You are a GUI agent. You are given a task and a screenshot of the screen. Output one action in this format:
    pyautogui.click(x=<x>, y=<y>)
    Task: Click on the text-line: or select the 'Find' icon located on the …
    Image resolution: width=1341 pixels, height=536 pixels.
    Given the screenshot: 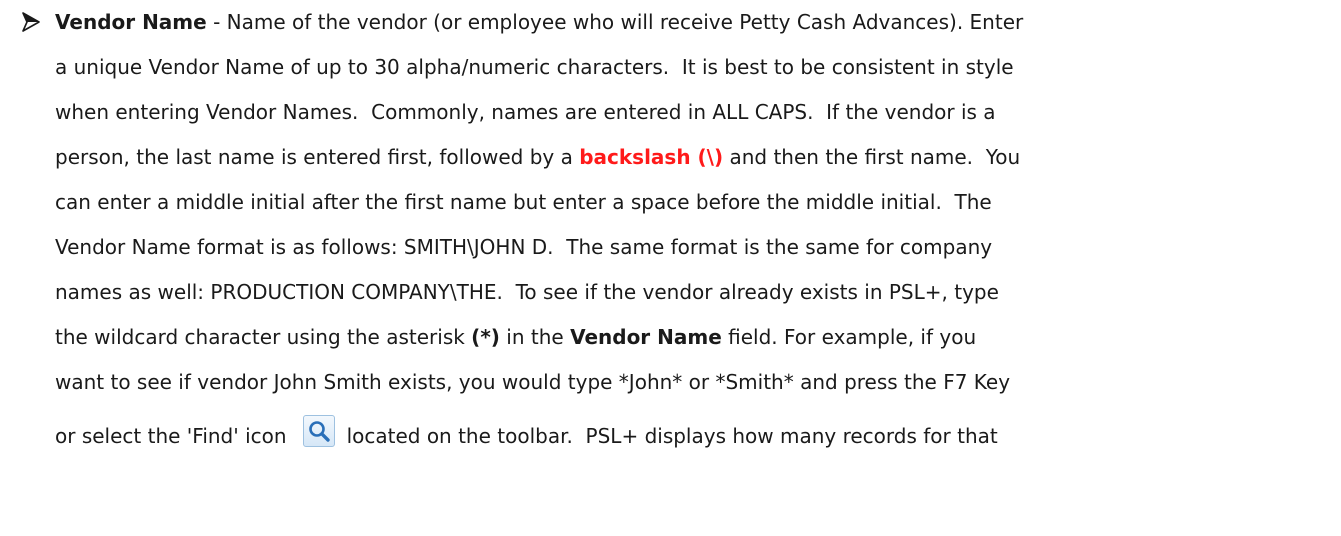 What is the action you would take?
    pyautogui.click(x=695, y=436)
    